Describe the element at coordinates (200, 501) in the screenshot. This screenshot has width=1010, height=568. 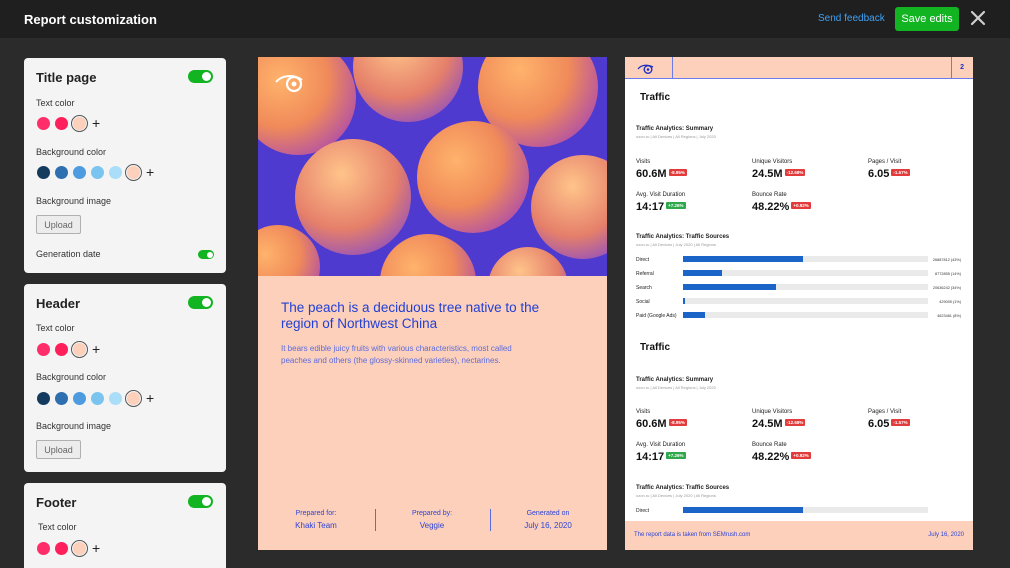
I see `footer-toggle` at that location.